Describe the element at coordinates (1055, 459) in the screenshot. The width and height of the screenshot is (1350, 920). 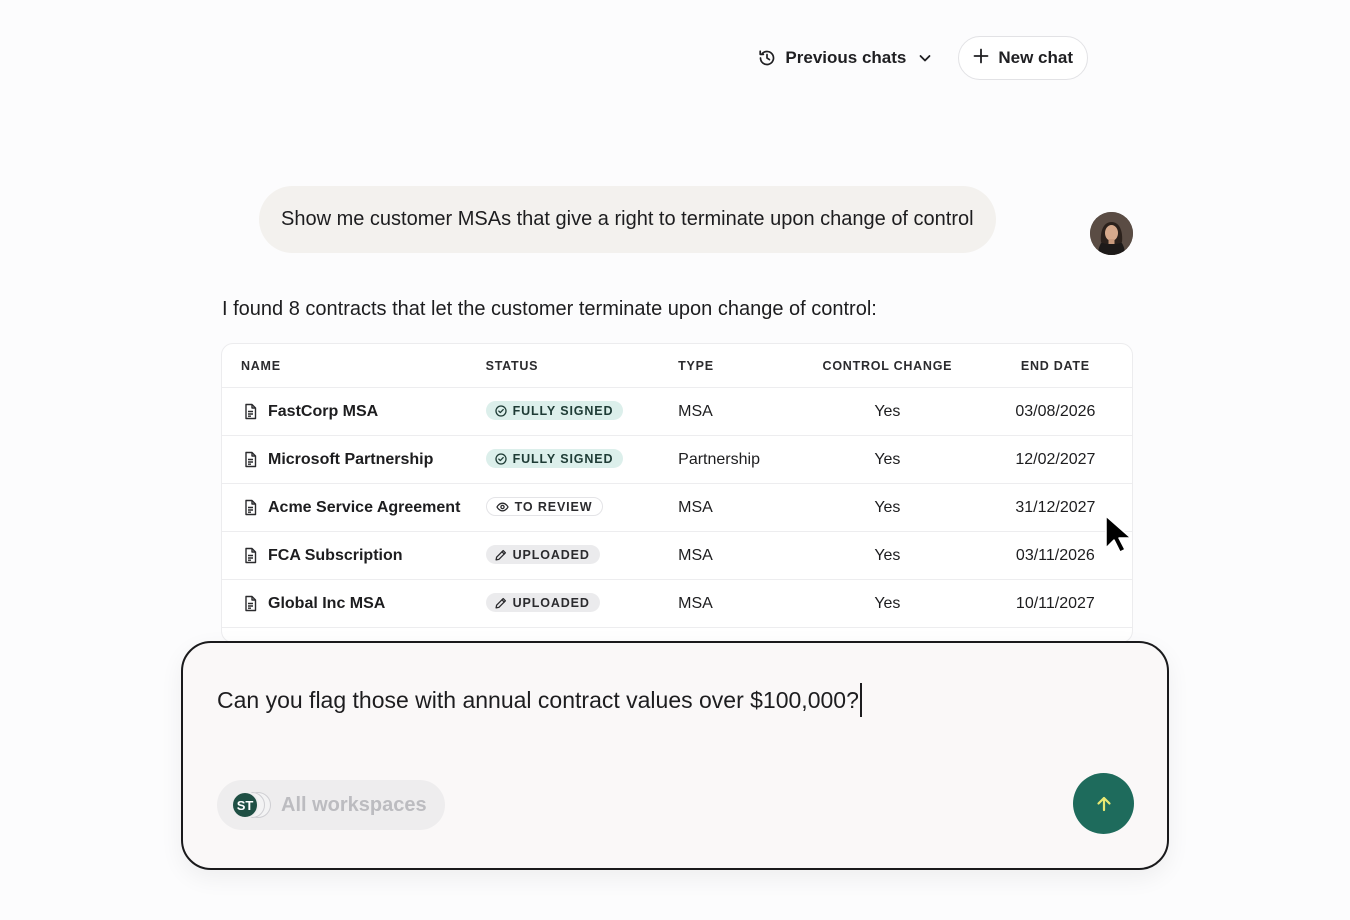
I see `end-date-cell: 12/02/2027` at that location.